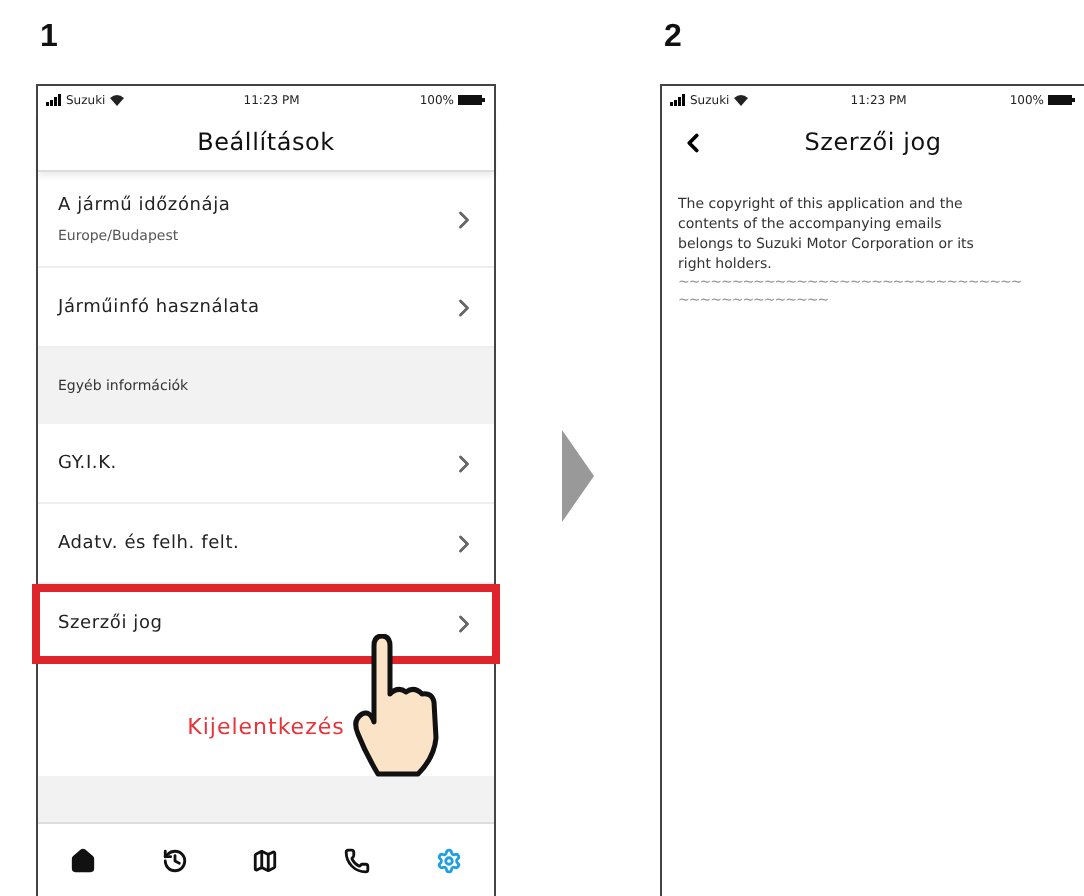 The image size is (1084, 896). What do you see at coordinates (578, 476) in the screenshot?
I see `step-arrow-icon` at bounding box center [578, 476].